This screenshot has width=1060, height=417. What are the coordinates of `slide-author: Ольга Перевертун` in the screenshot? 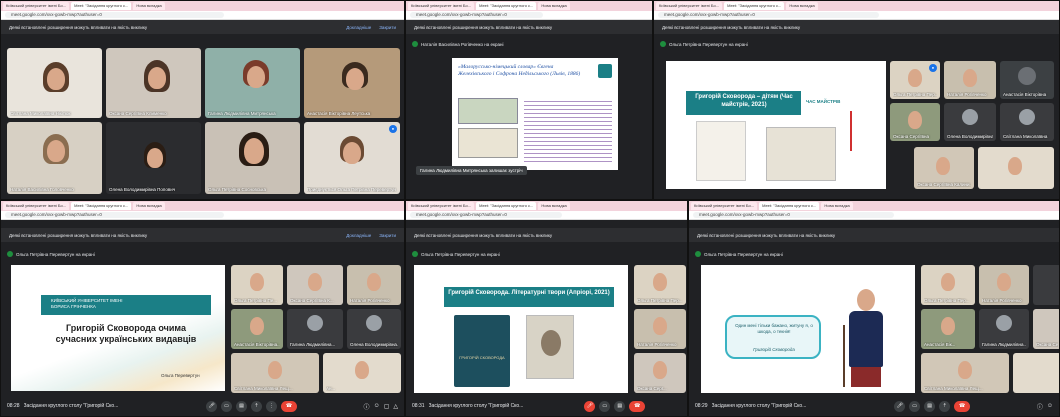 It's located at (180, 375).